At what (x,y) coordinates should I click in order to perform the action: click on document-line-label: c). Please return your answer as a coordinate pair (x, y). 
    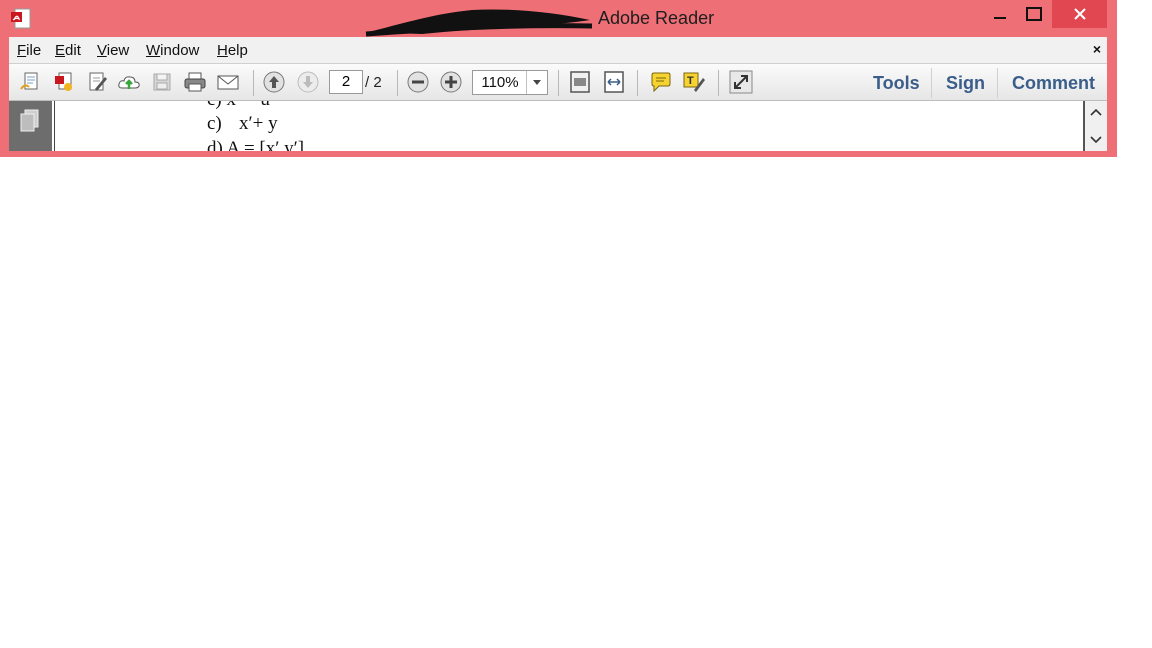
    Looking at the image, I should click on (214, 123).